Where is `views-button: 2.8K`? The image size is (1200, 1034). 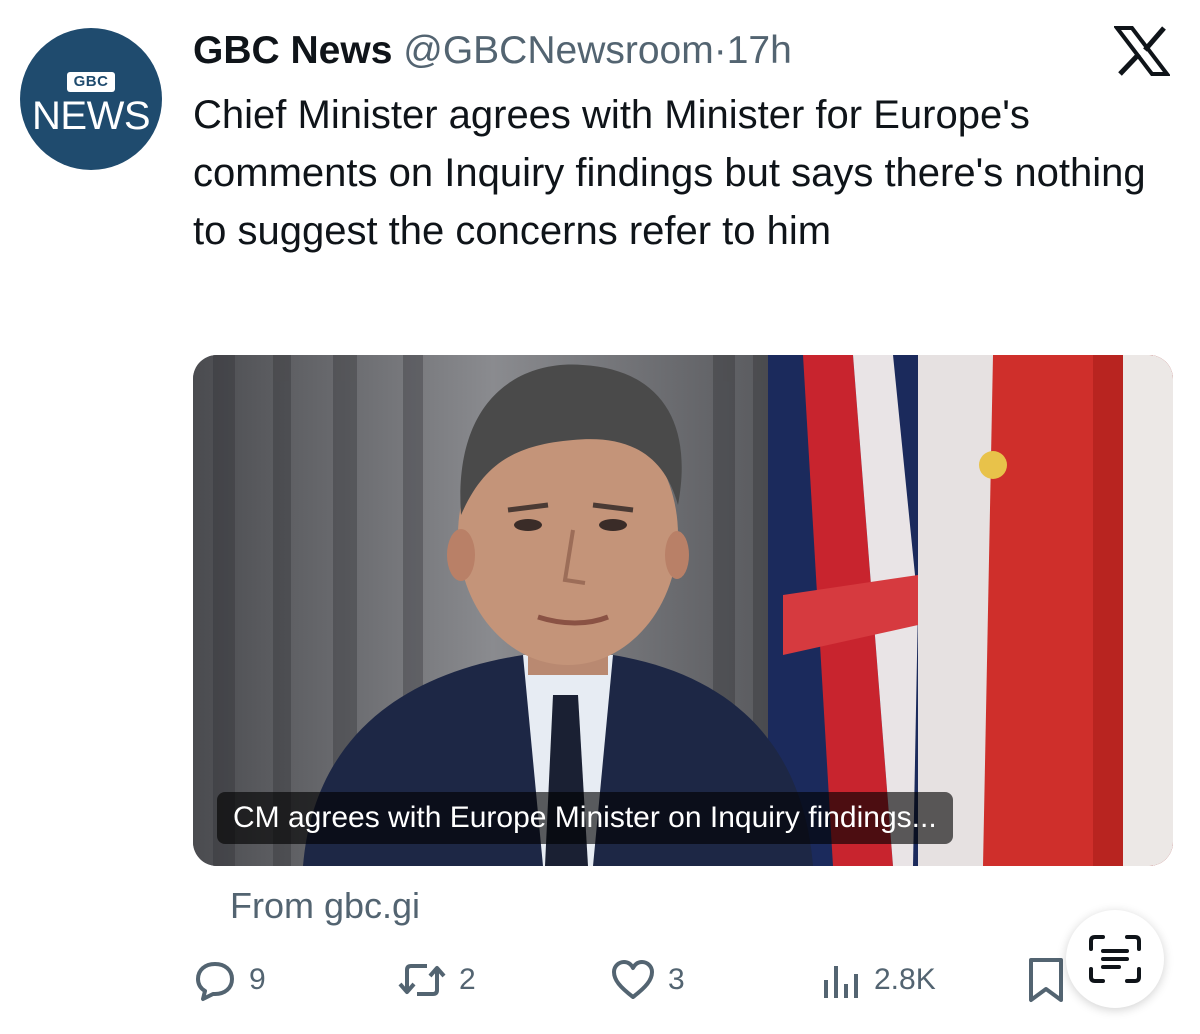
views-button: 2.8K is located at coordinates (877, 980).